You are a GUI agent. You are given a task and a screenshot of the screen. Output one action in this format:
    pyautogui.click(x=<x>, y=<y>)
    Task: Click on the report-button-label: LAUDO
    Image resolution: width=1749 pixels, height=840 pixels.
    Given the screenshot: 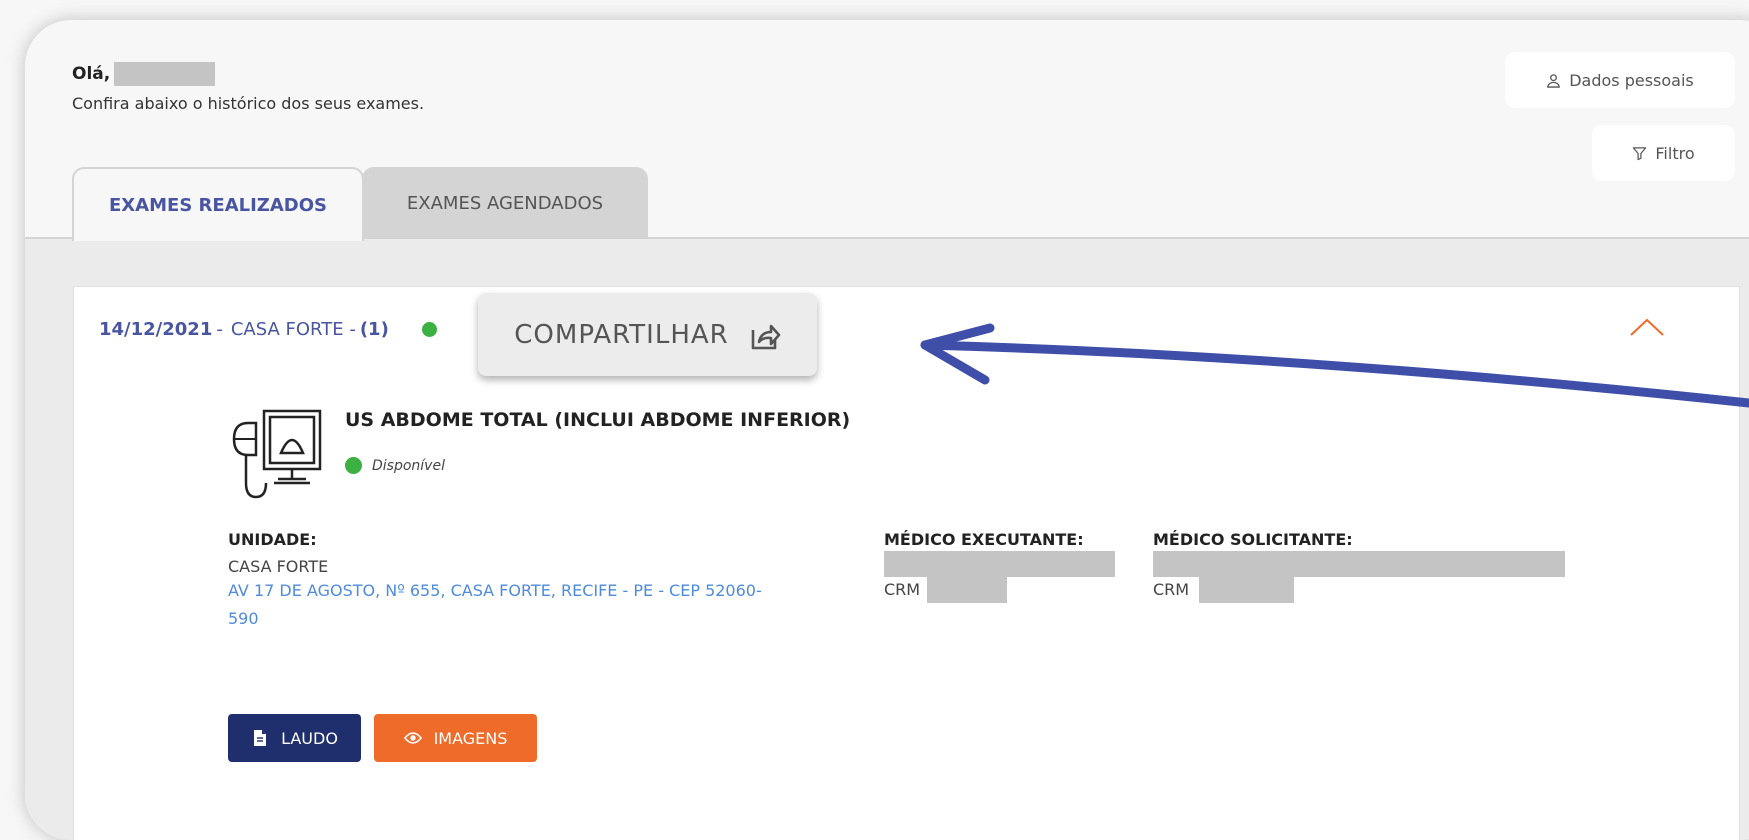 What is the action you would take?
    pyautogui.click(x=309, y=738)
    